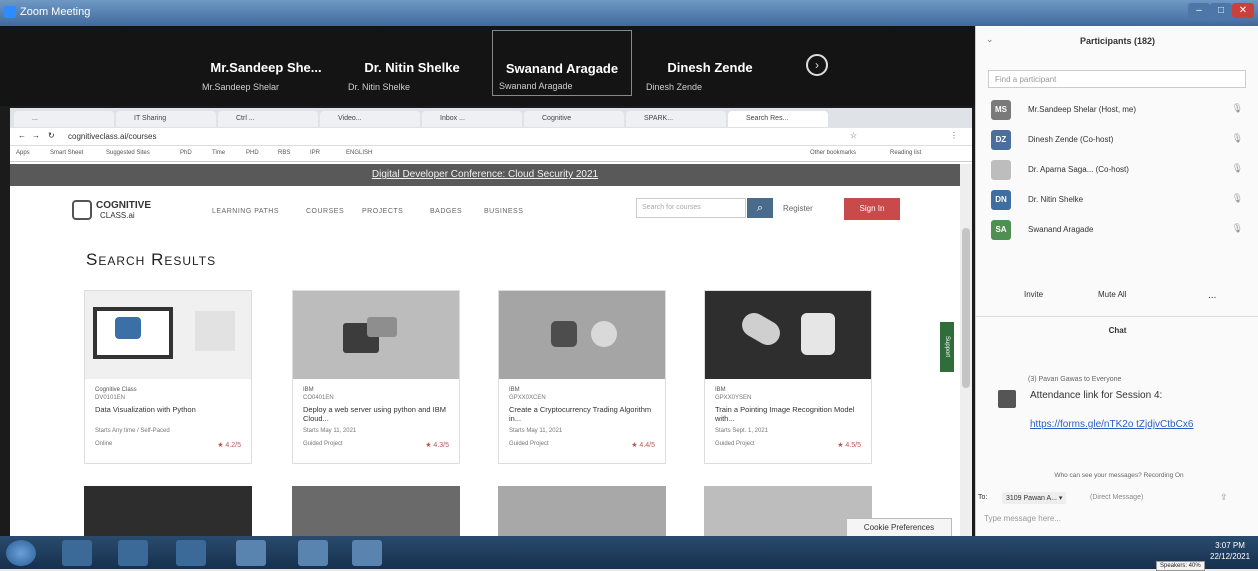 Image resolution: width=1258 pixels, height=571 pixels. What do you see at coordinates (954, 135) in the screenshot?
I see `menu-icon: ⋮` at bounding box center [954, 135].